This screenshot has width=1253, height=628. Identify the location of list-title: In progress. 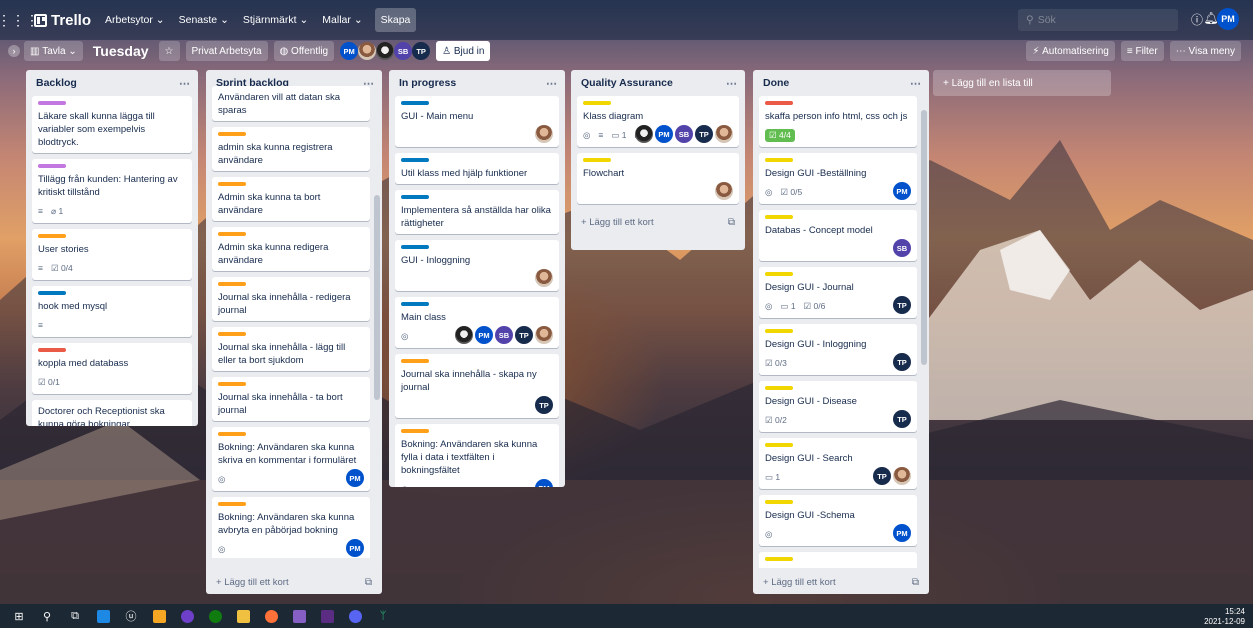
(427, 83).